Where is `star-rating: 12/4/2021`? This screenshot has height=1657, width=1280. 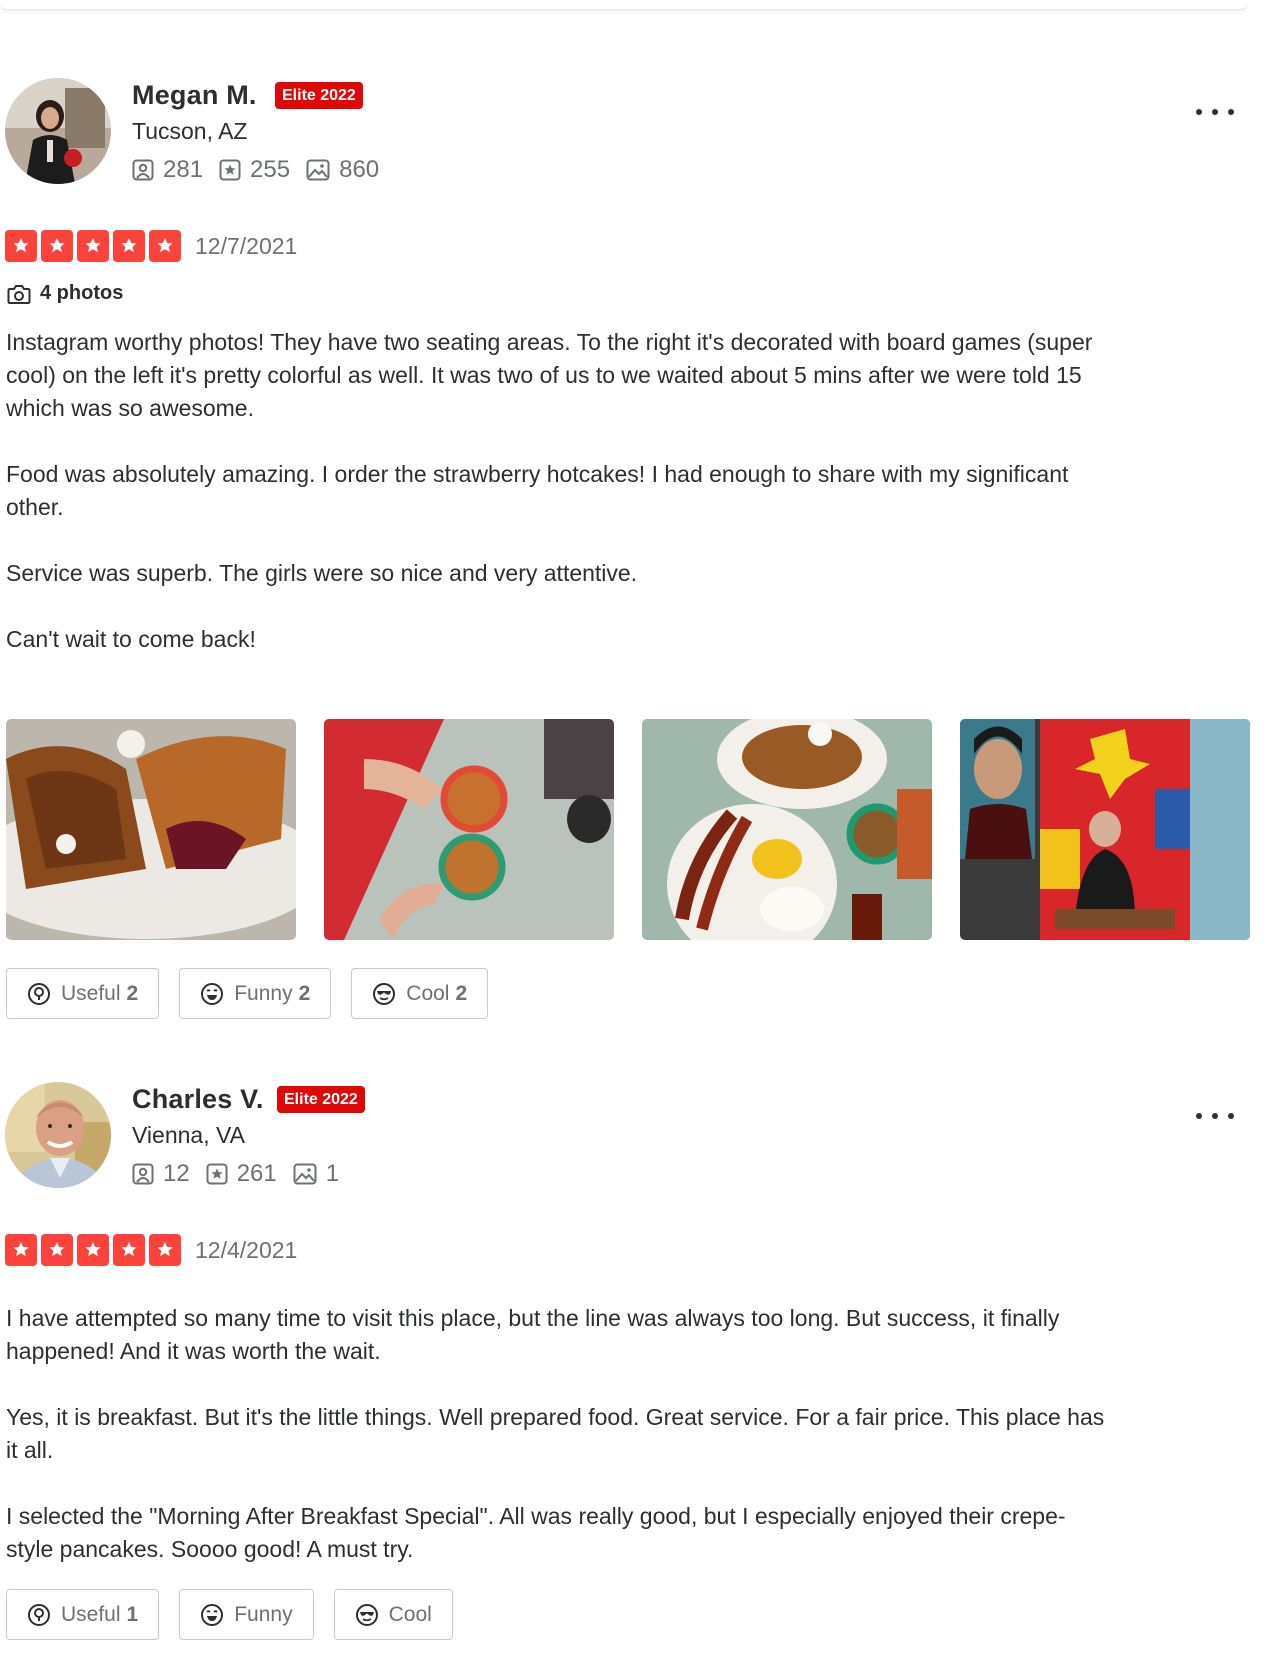
star-rating: 12/4/2021 is located at coordinates (151, 1250).